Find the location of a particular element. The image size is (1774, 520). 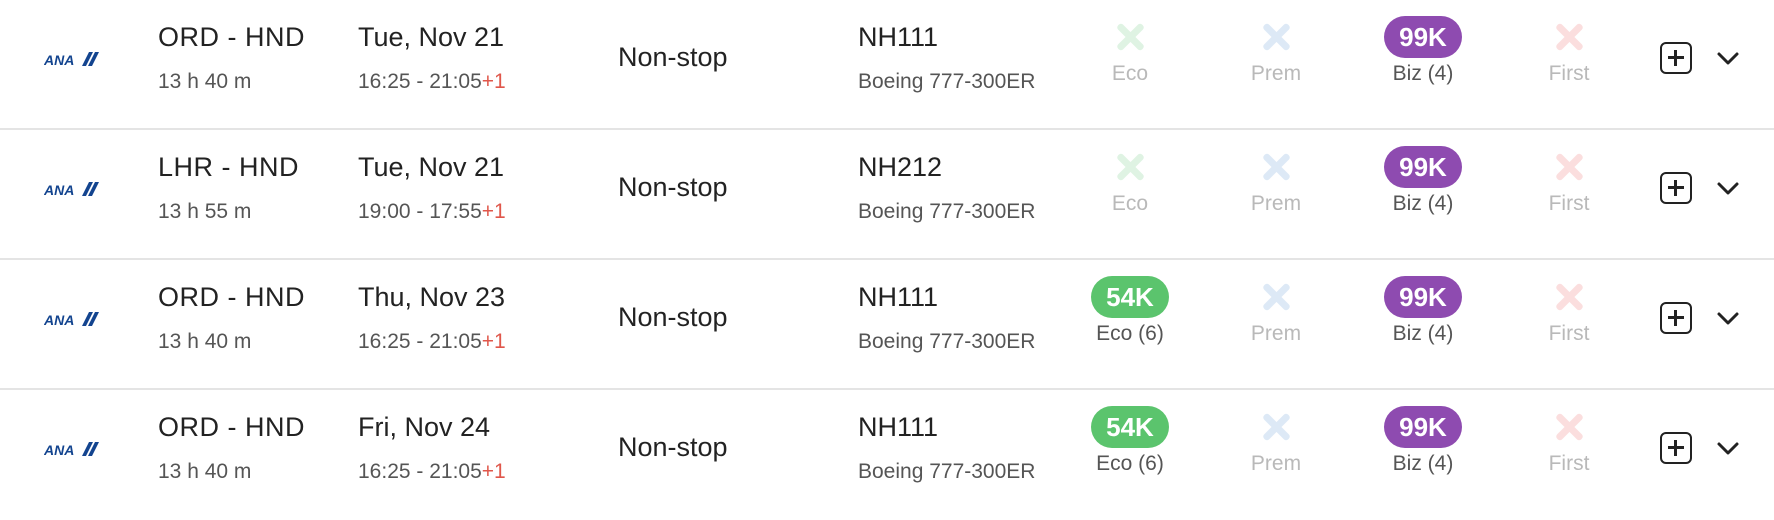

departure-date: Thu, Nov 23 is located at coordinates (432, 297).